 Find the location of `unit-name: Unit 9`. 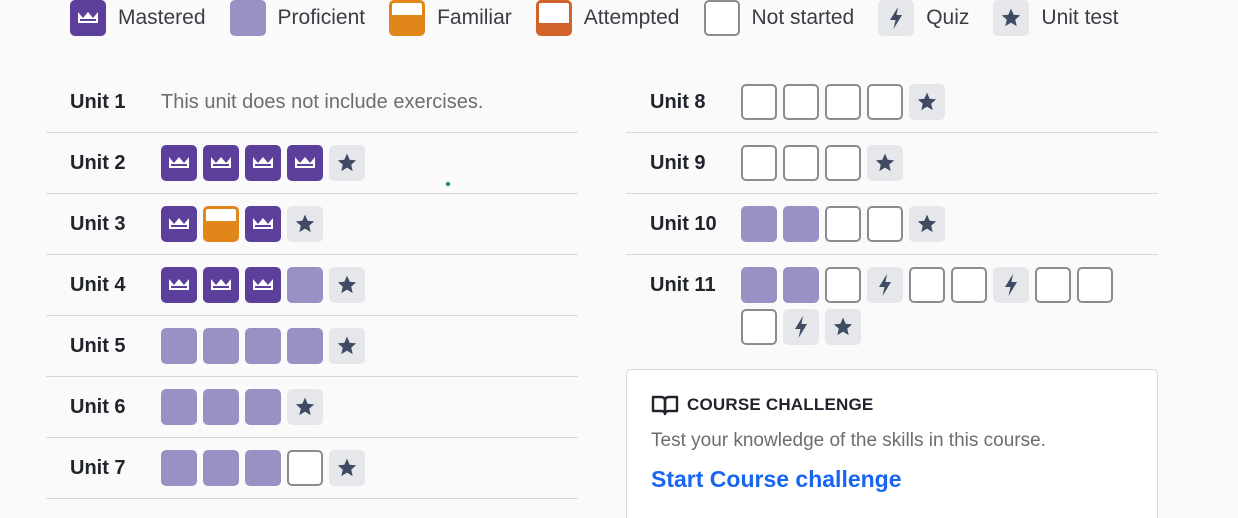

unit-name: Unit 9 is located at coordinates (695, 163).